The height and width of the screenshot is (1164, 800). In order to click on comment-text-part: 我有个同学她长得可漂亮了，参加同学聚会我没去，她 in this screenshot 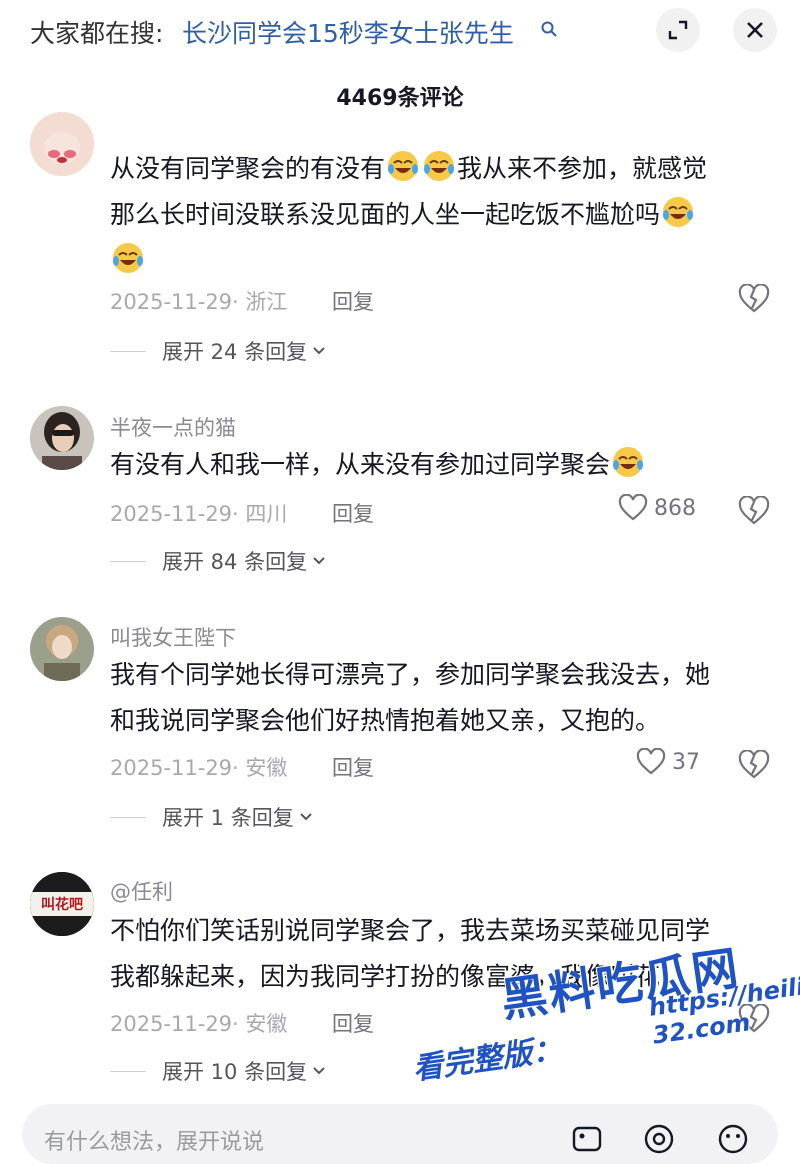, I will do `click(410, 674)`.